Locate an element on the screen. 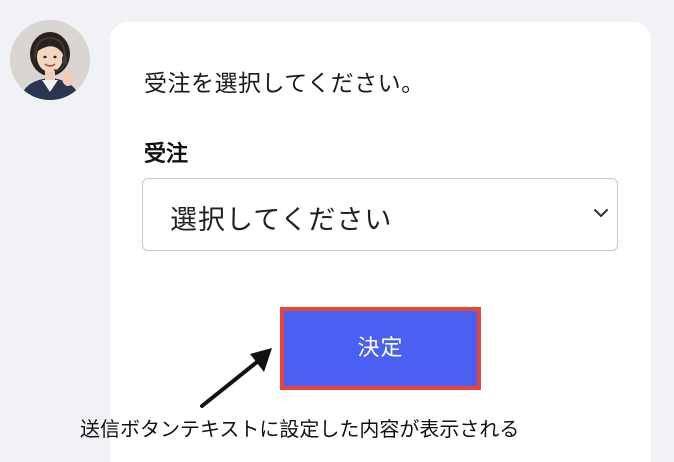 This screenshot has width=674, height=462. operator-avatar-icon is located at coordinates (50, 60).